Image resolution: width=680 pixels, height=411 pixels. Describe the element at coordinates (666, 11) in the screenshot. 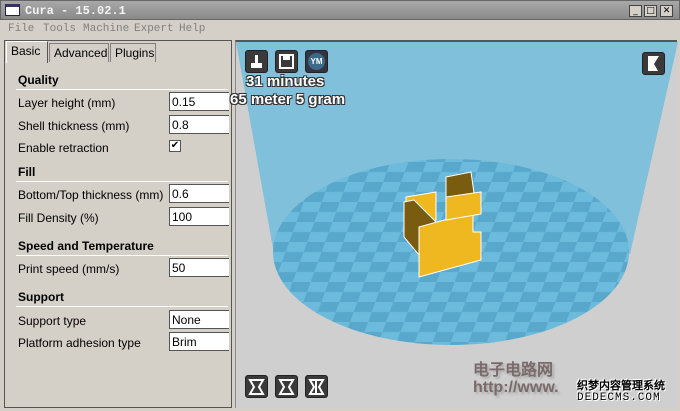

I see `close-button: ✕` at that location.